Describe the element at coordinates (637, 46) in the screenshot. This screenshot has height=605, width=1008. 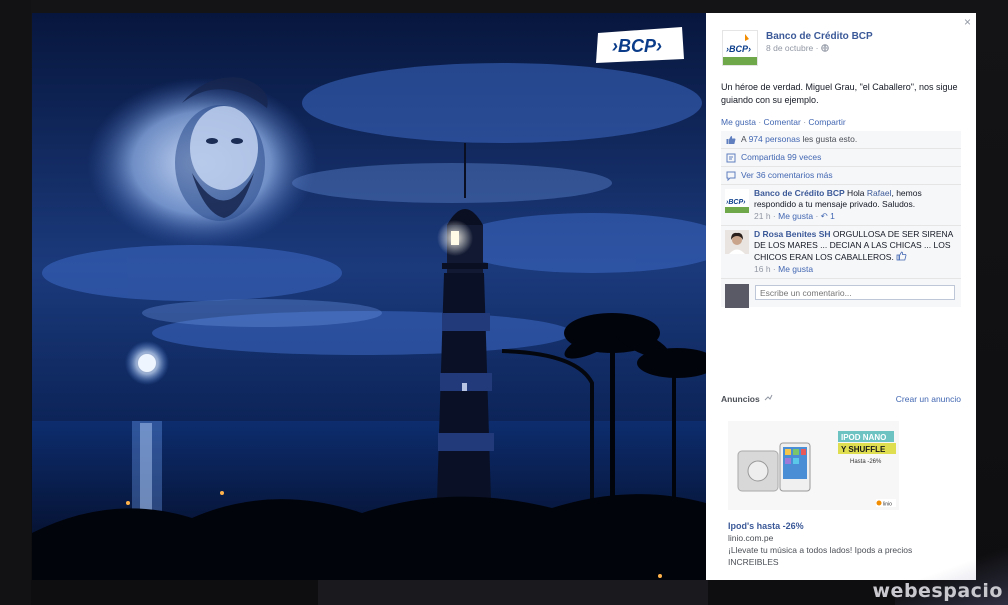
I see `bcp-logo-text: ›BCP›` at that location.